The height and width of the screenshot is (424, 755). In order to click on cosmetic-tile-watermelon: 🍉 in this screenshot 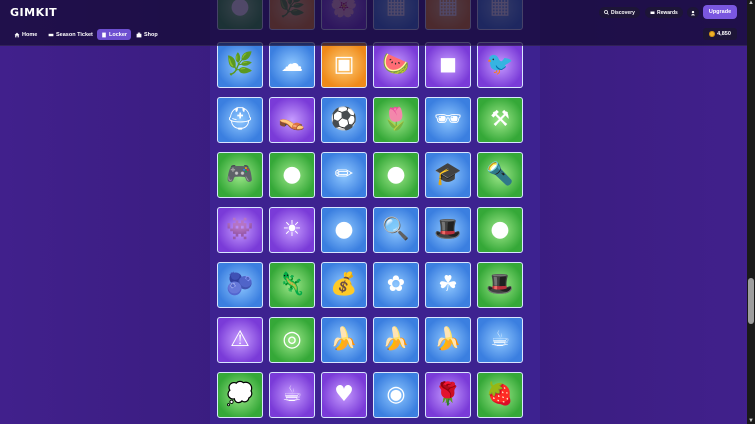, I will do `click(396, 65)`.